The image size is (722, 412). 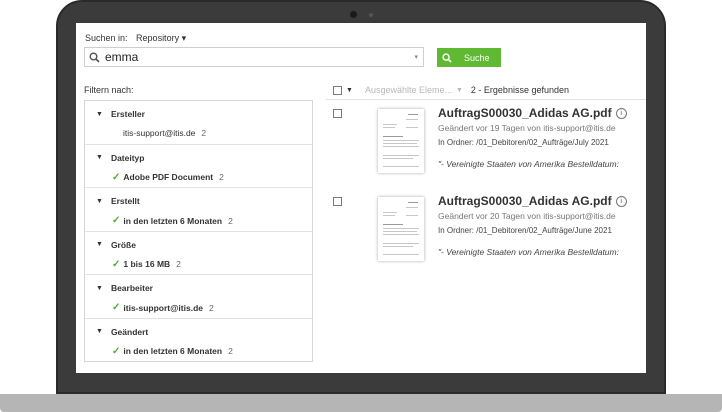 I want to click on filter-group-name: Geändert, so click(x=129, y=331).